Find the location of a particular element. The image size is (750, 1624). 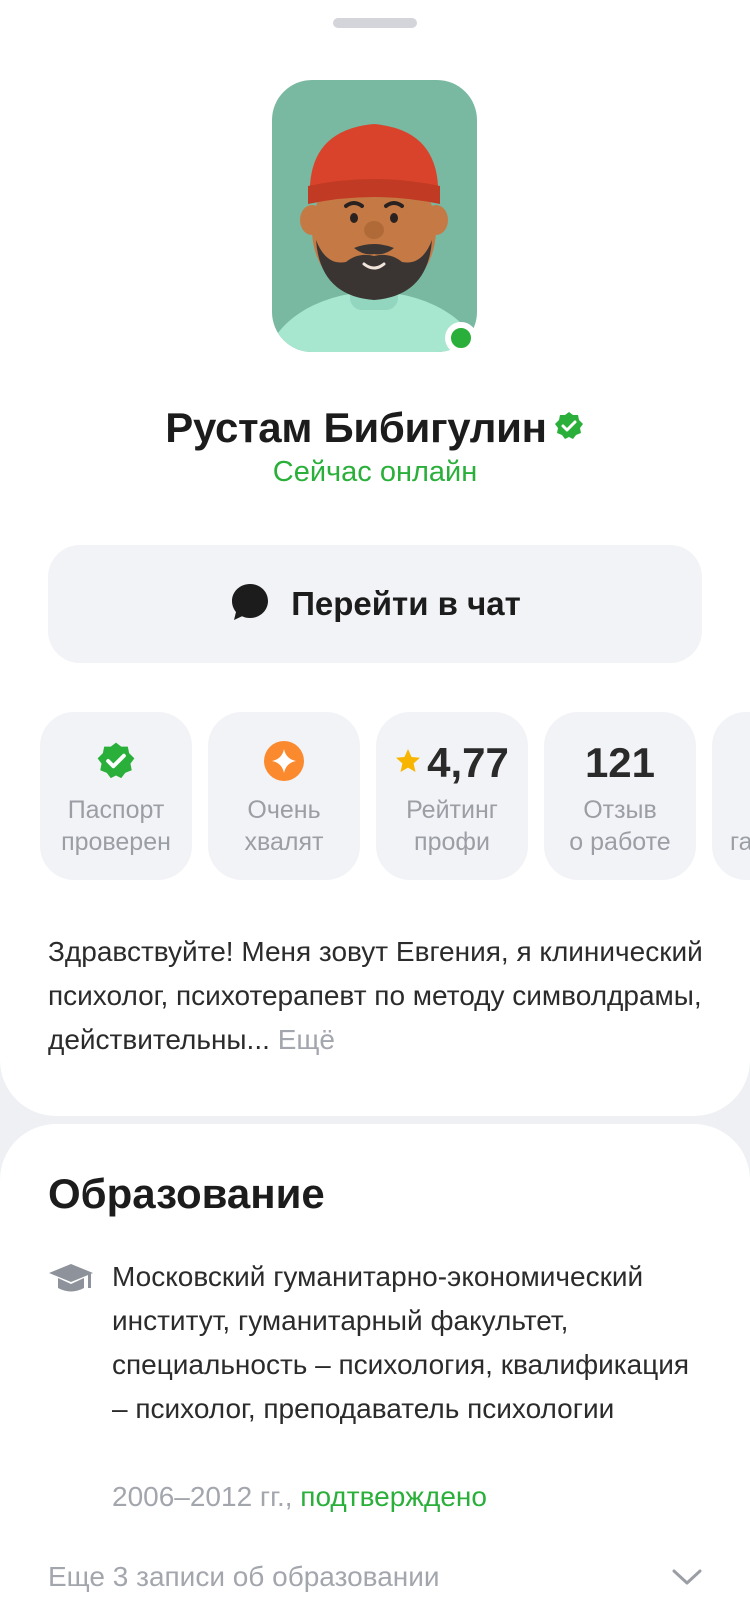

badge-label: Паспорт is located at coordinates (116, 810).